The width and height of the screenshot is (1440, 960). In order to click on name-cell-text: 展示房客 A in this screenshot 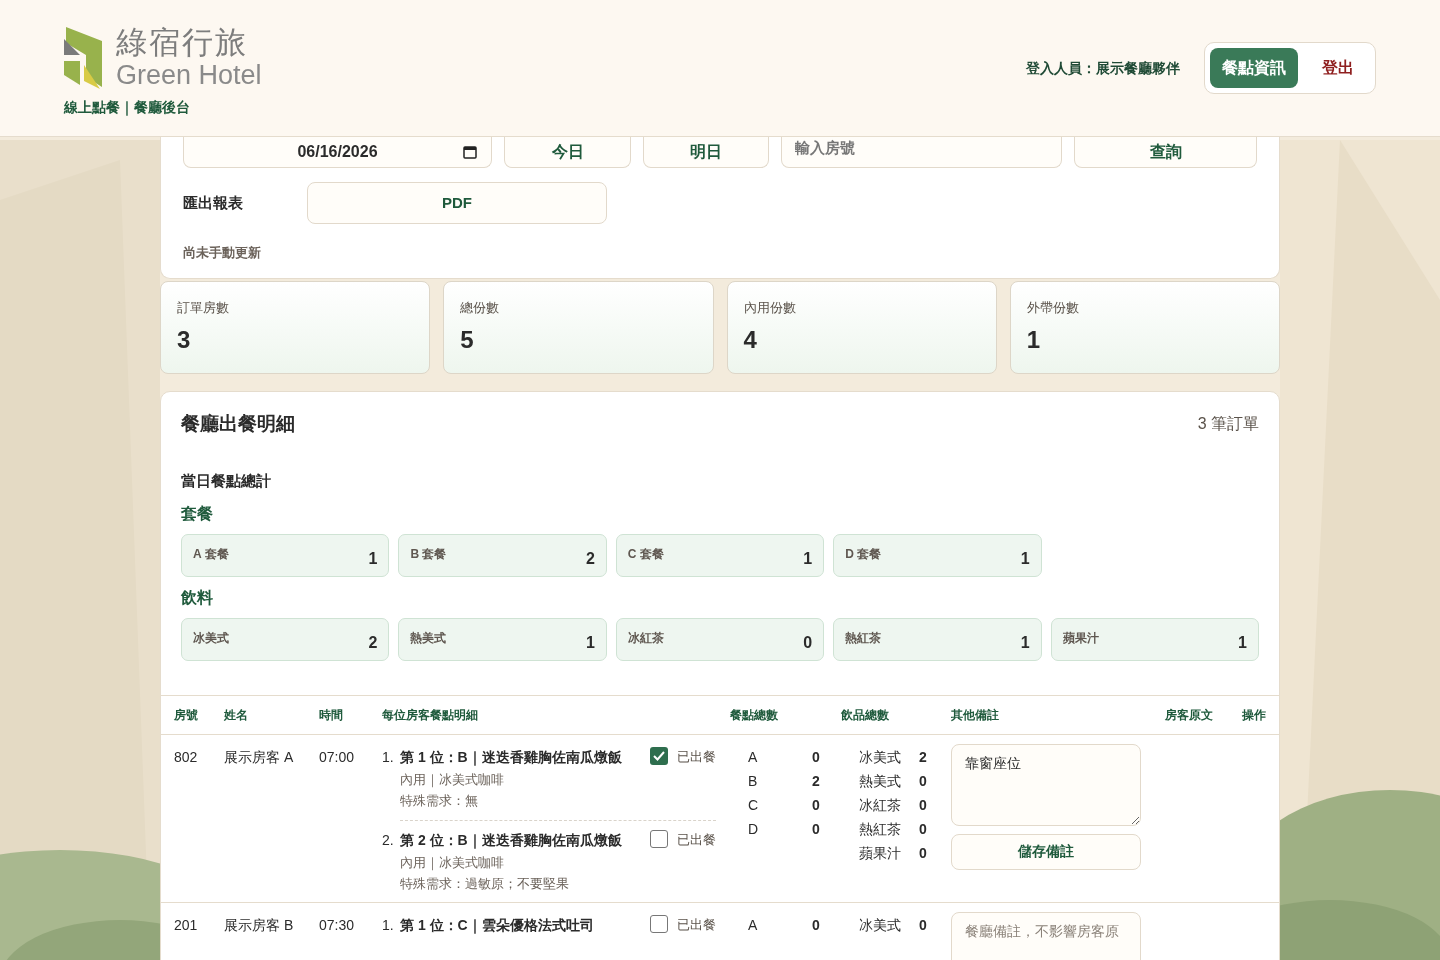, I will do `click(259, 757)`.